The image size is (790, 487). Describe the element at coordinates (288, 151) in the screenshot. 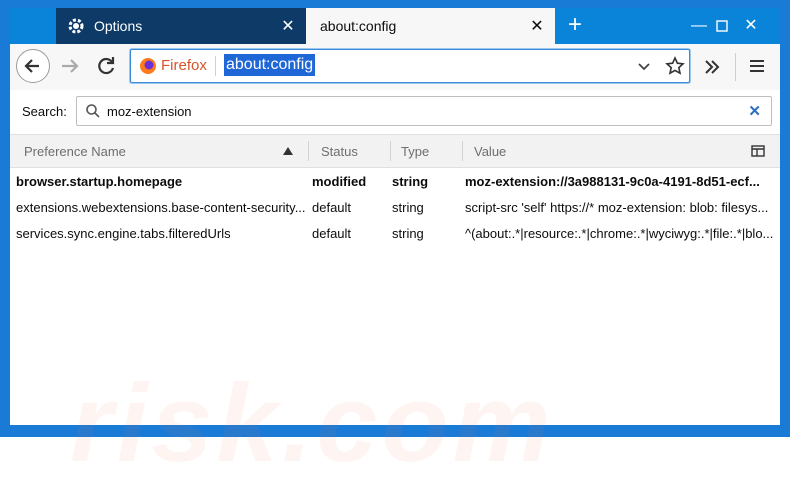

I see `sort-ascending-icon` at that location.